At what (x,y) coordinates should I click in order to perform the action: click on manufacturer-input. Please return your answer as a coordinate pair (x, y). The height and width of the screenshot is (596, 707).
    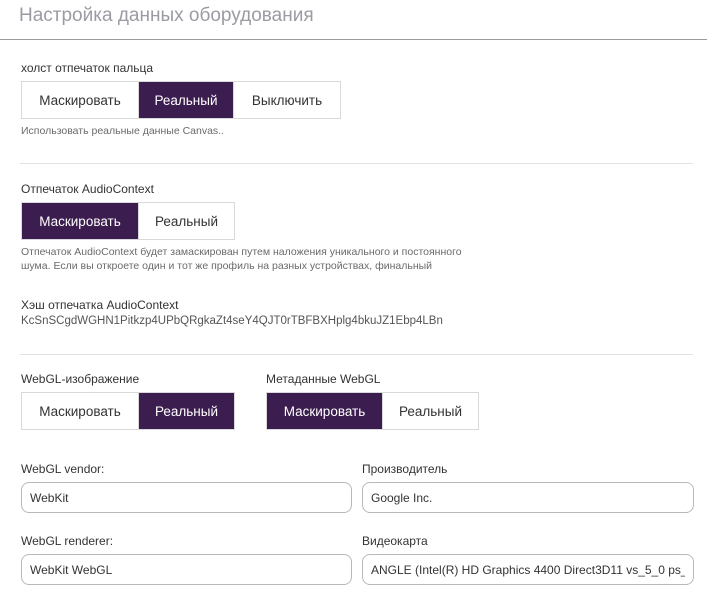
    Looking at the image, I should click on (528, 497).